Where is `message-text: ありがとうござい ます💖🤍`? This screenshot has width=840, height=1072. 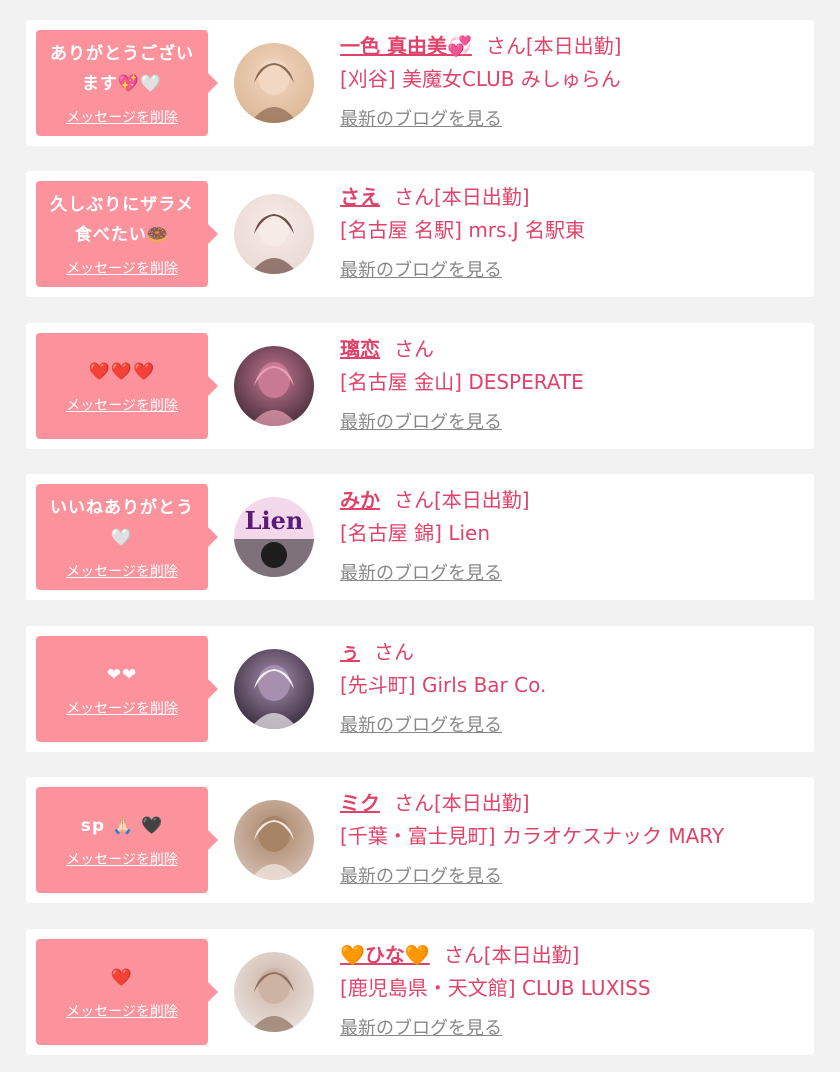
message-text: ありがとうござい ます💖🤍 is located at coordinates (122, 69).